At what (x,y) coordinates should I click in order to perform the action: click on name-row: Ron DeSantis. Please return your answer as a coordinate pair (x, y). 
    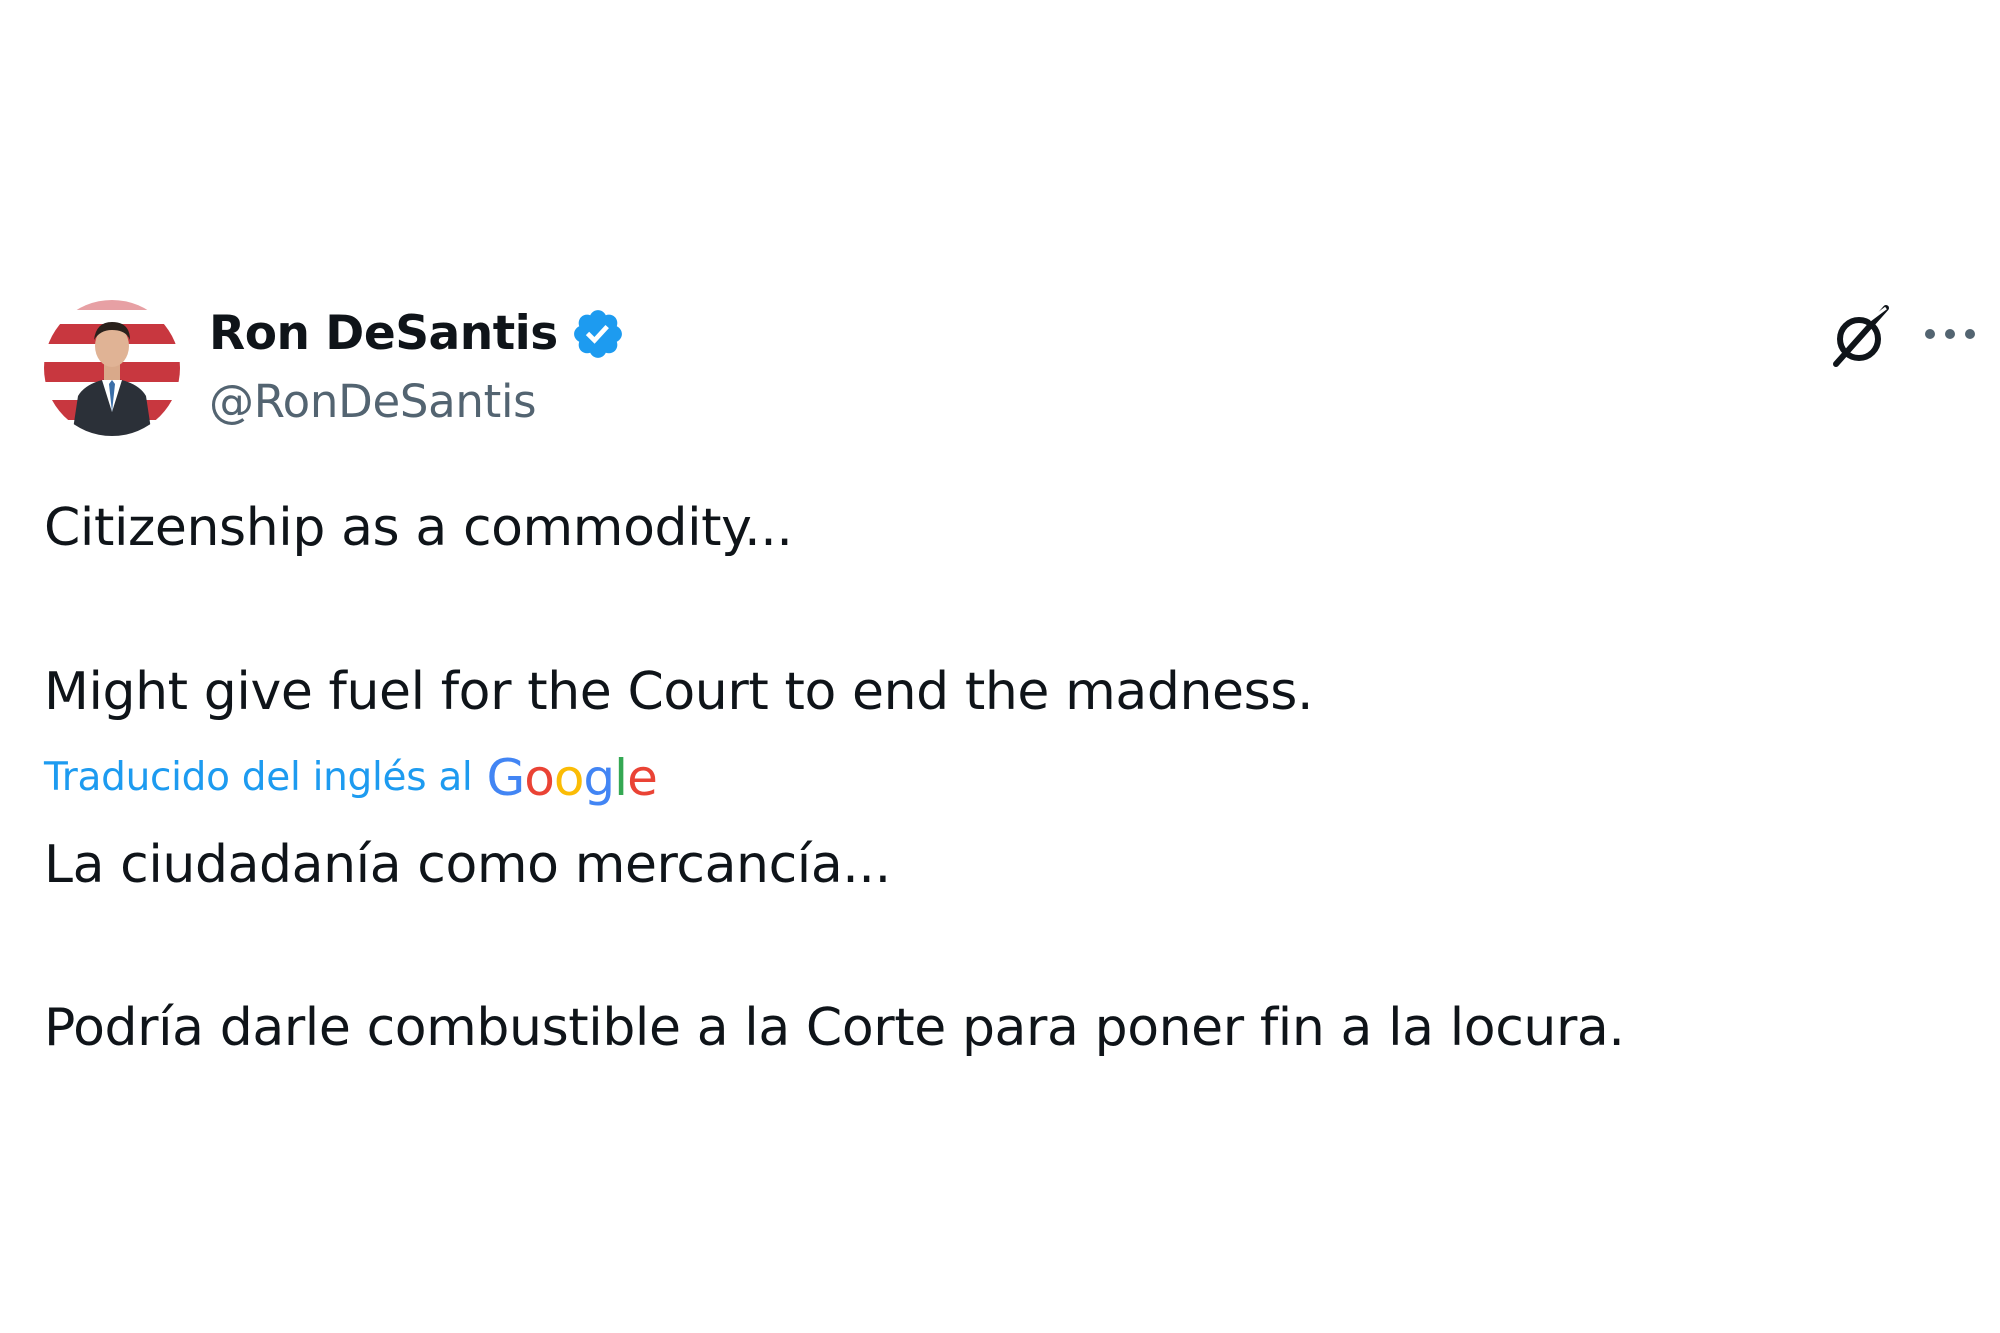
    Looking at the image, I should click on (417, 334).